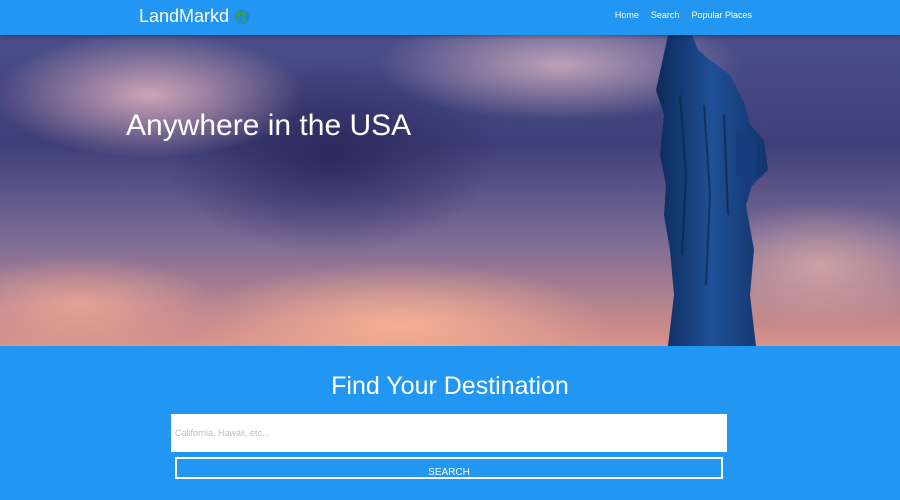  Describe the element at coordinates (449, 433) in the screenshot. I see `destination-search-input` at that location.